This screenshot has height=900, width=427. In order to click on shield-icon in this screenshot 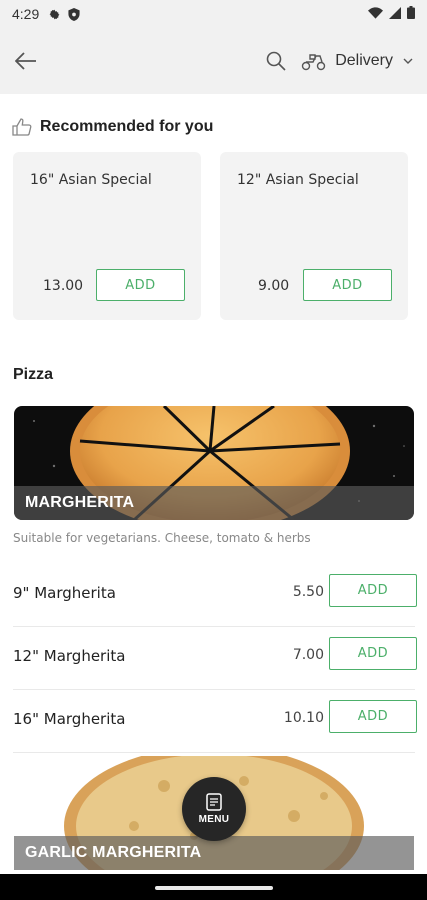, I will do `click(74, 14)`.